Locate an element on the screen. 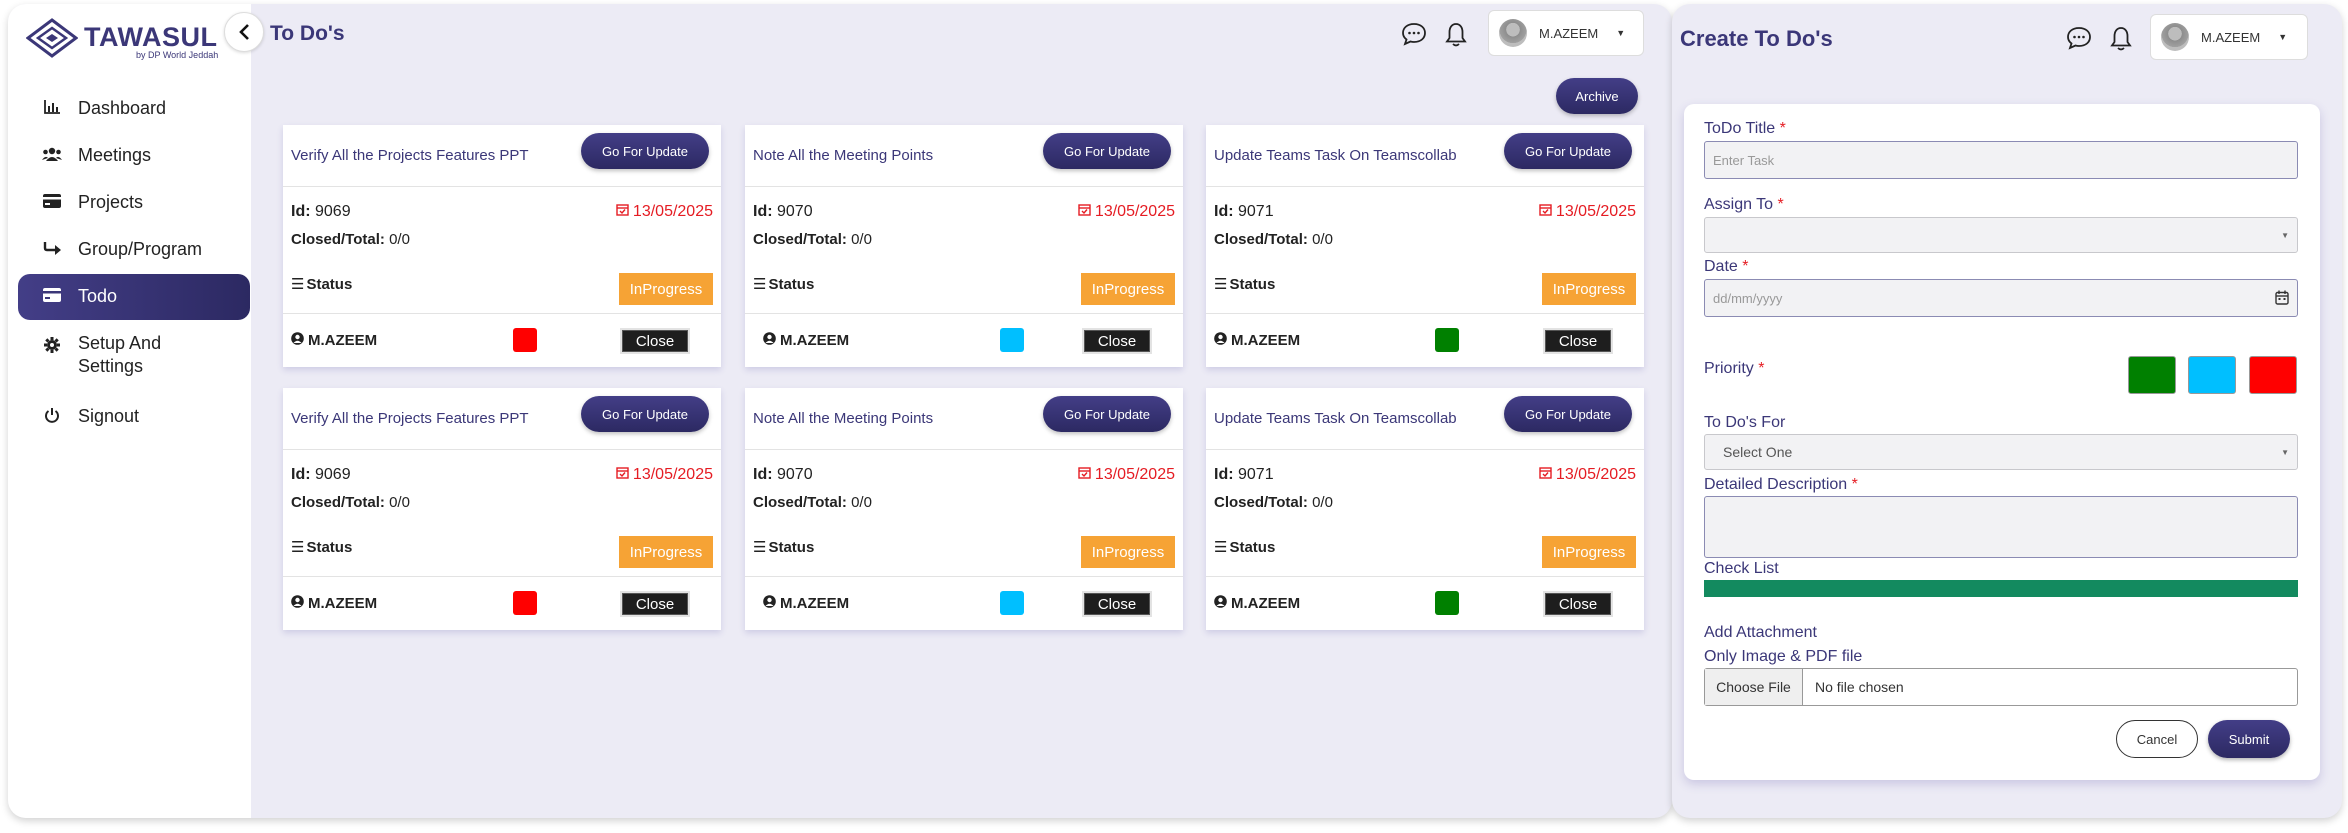  power-icon is located at coordinates (52, 415).